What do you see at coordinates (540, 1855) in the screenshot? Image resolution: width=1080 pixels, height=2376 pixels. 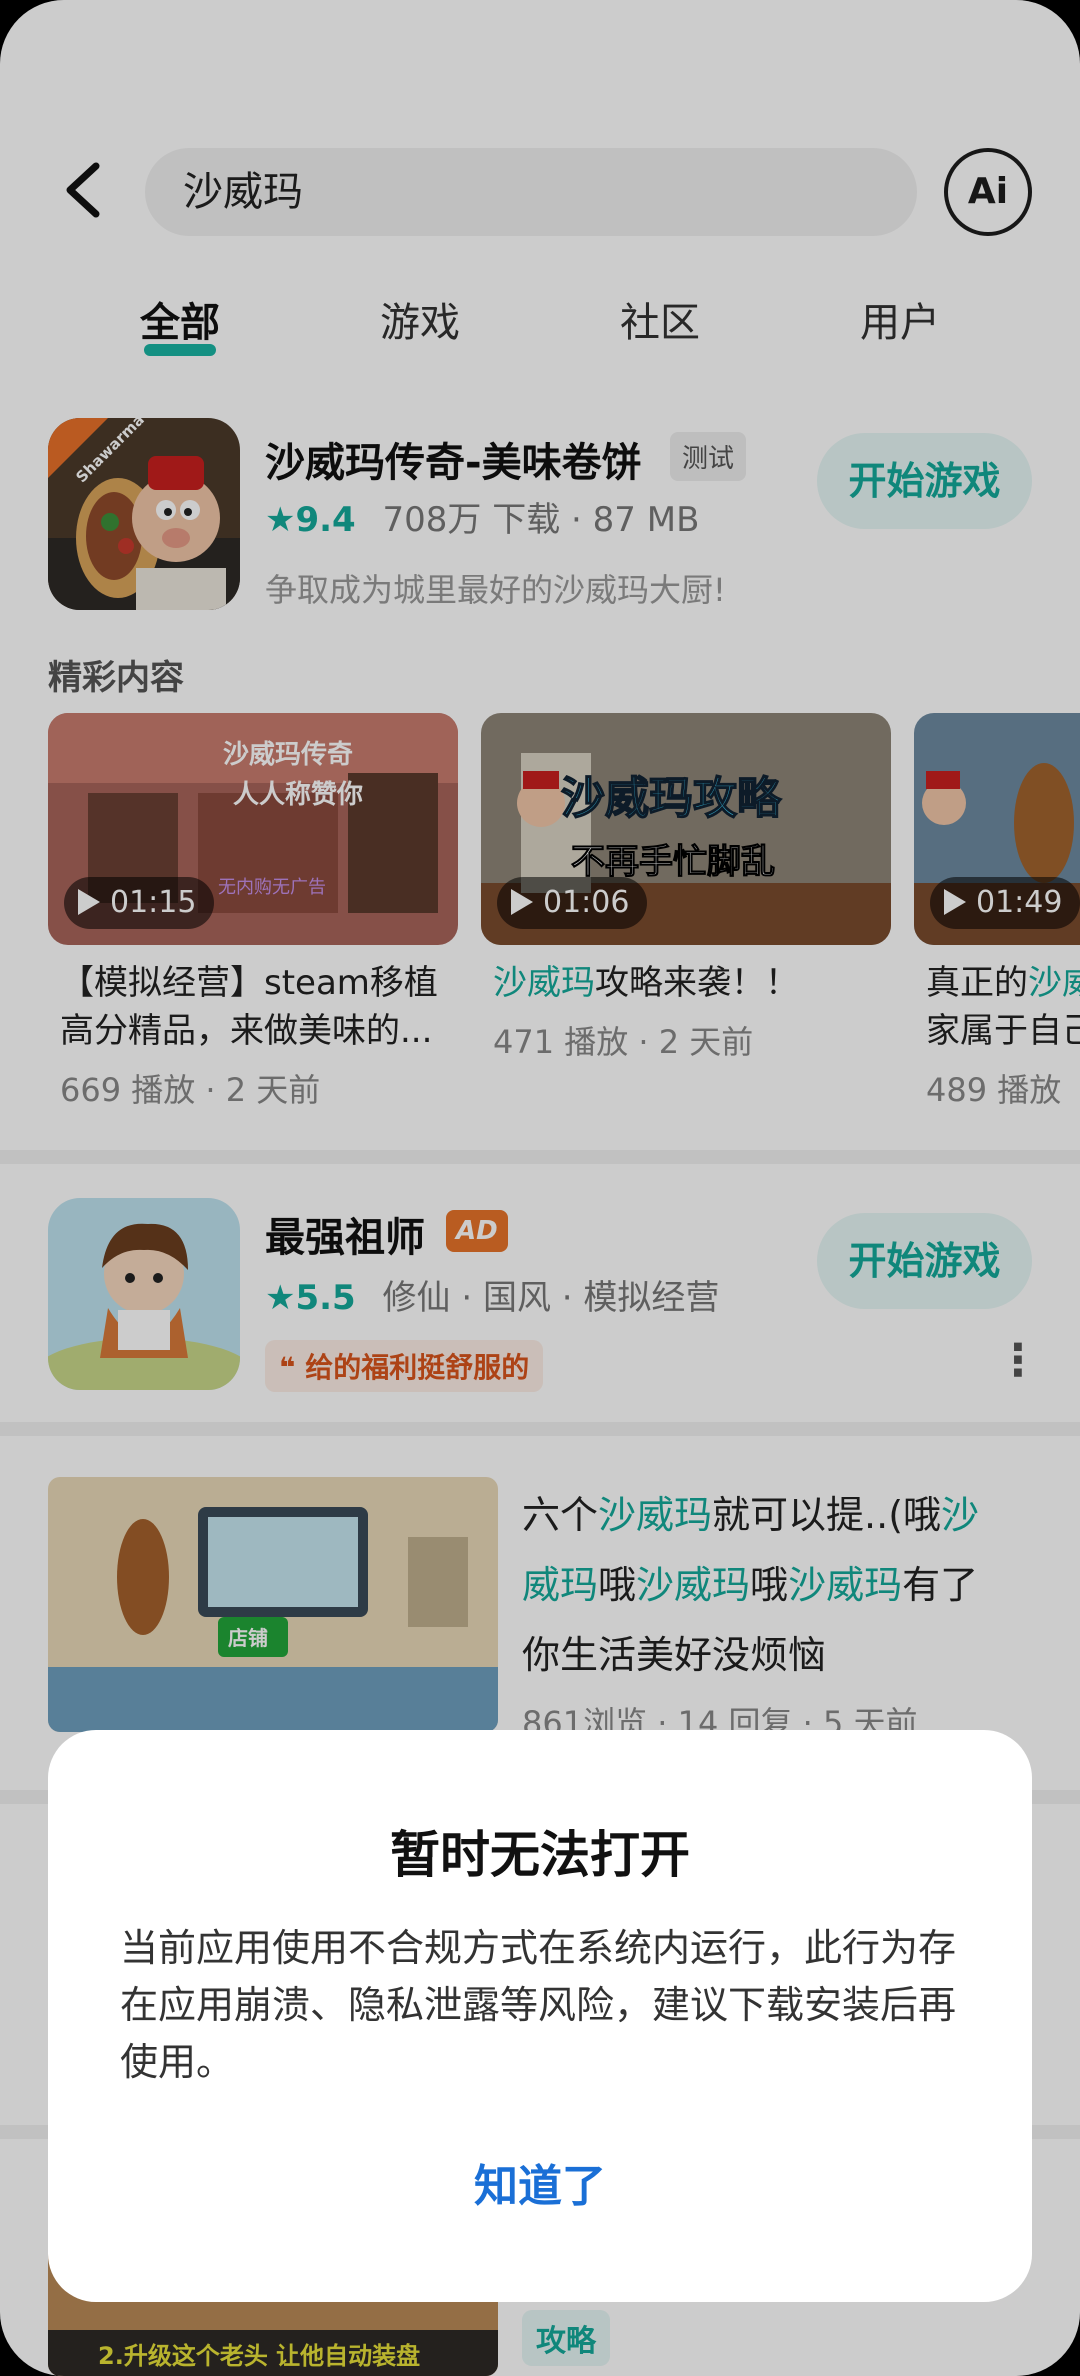 I see `dialog-title: 暂时无法打开` at bounding box center [540, 1855].